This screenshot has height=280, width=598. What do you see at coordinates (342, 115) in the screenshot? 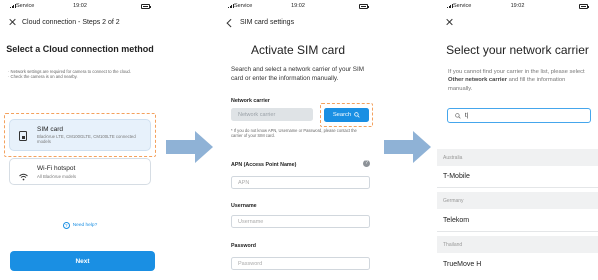
I see `search-label: Search` at bounding box center [342, 115].